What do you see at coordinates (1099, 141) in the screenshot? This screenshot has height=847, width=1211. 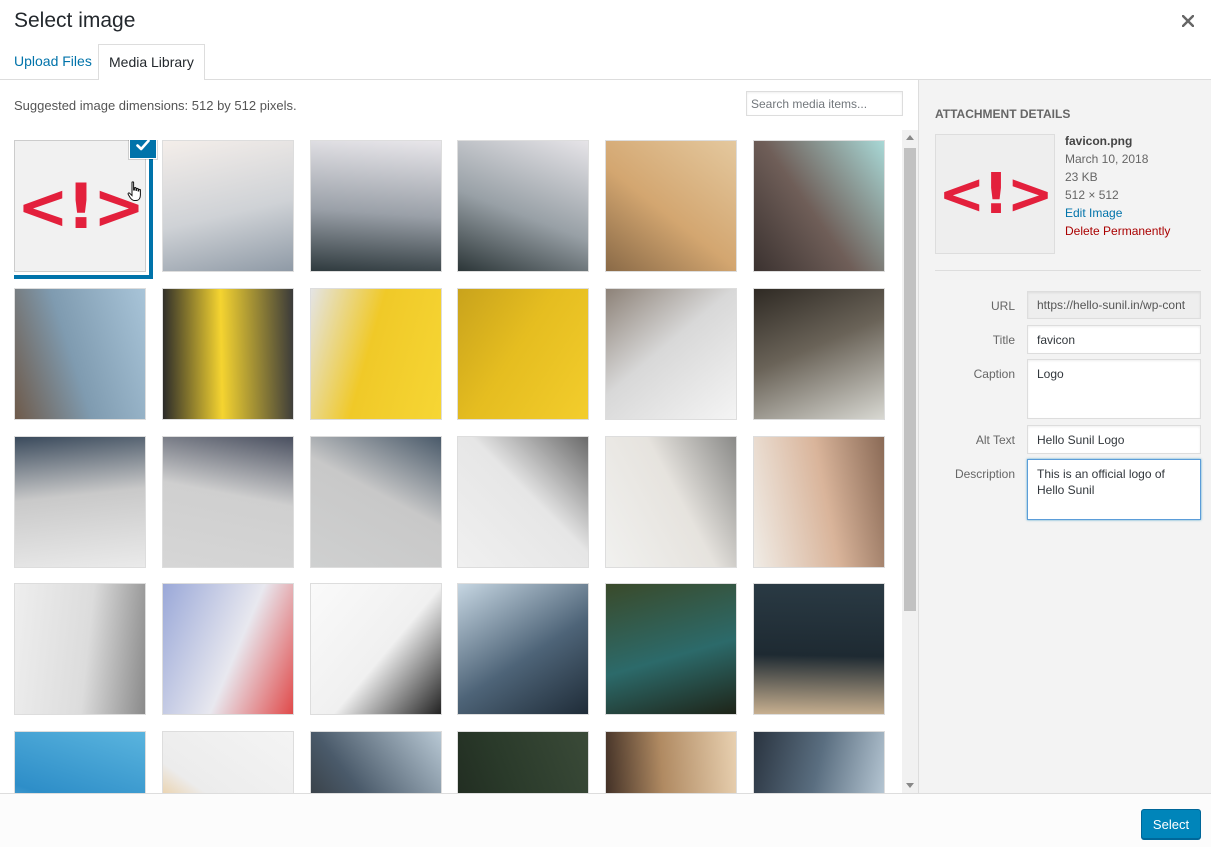 I see `file-name: favicon.png` at bounding box center [1099, 141].